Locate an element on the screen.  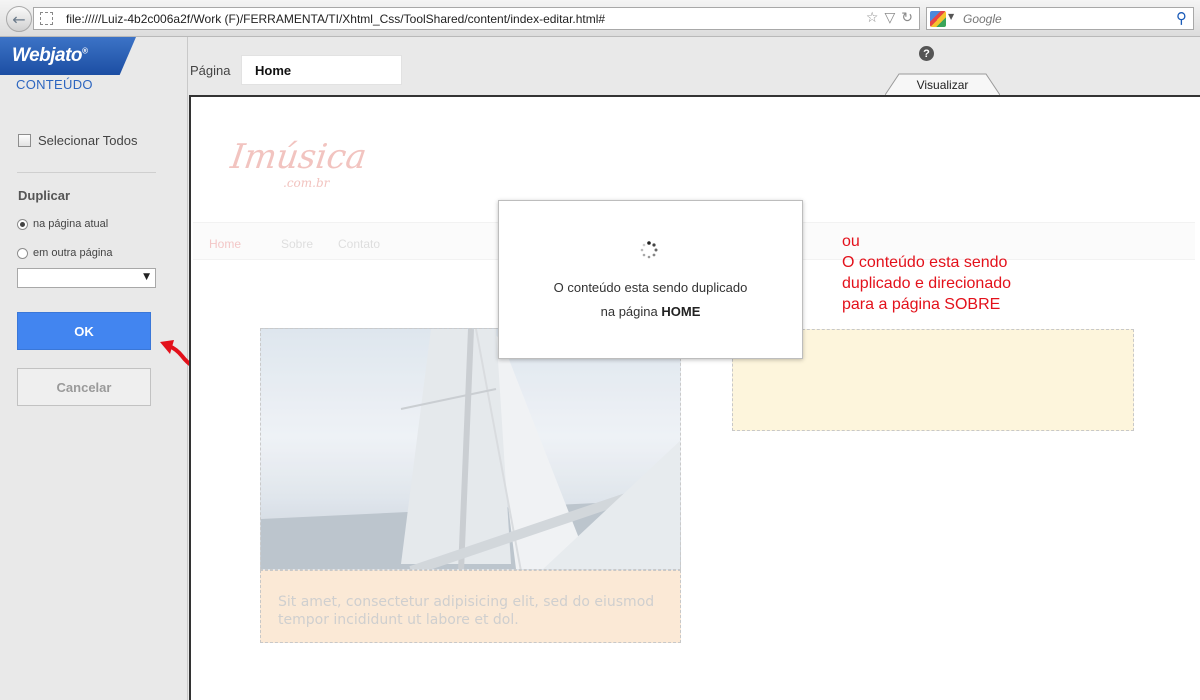
history-dropdown-icon: ▽ is located at coordinates (889, 18).